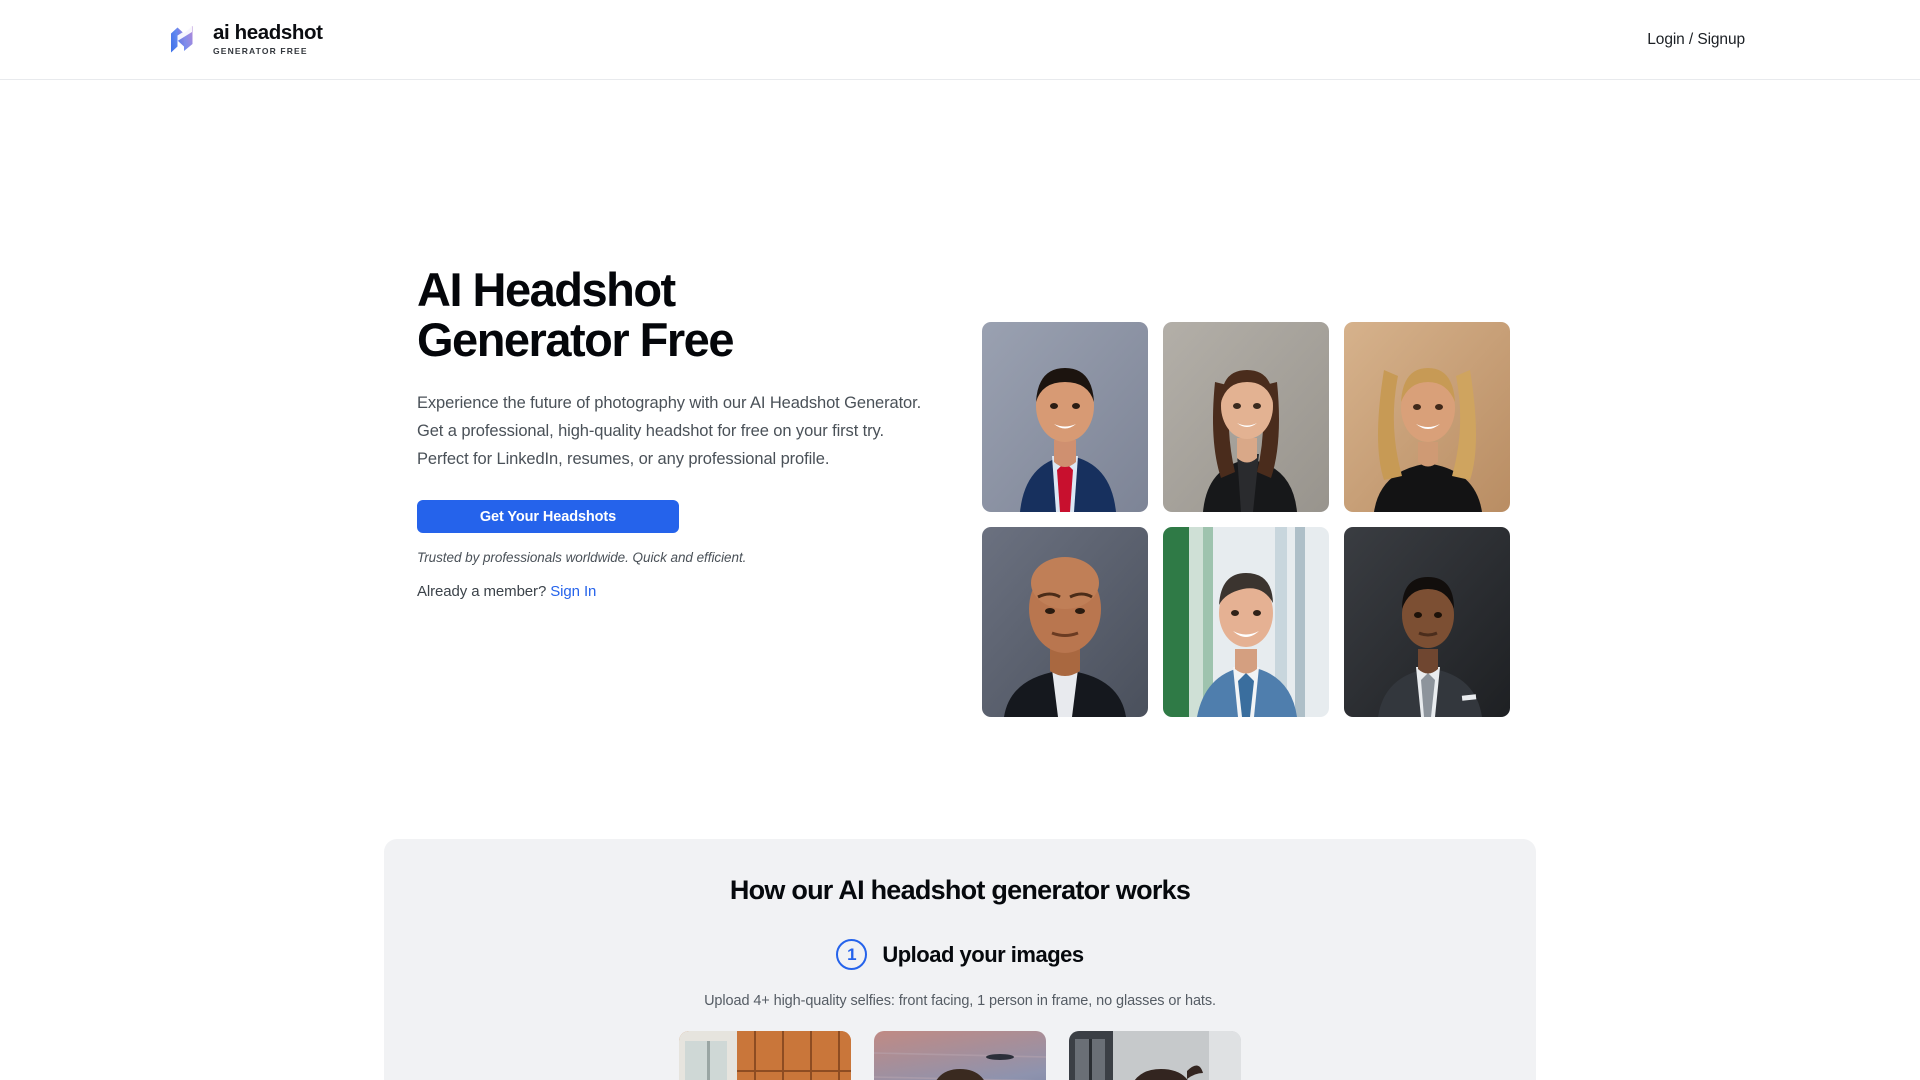  What do you see at coordinates (548, 517) in the screenshot?
I see `get-your-headshots-button: Get Your Headshots` at bounding box center [548, 517].